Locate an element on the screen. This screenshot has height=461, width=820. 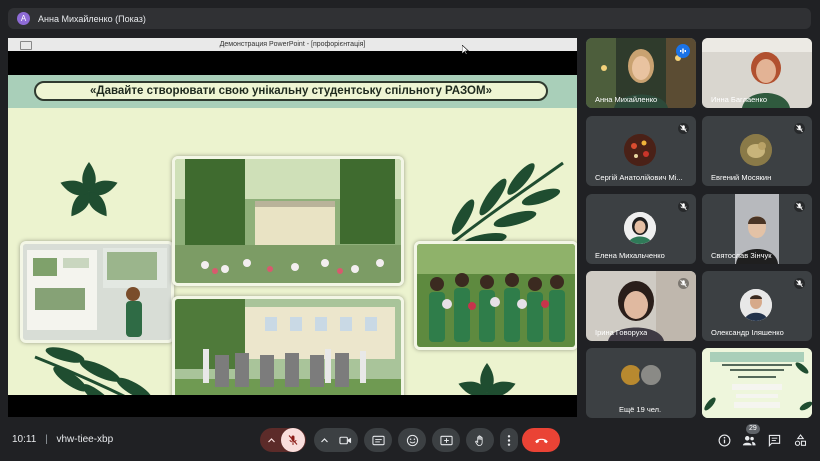
captions-button is located at coordinates (378, 440).